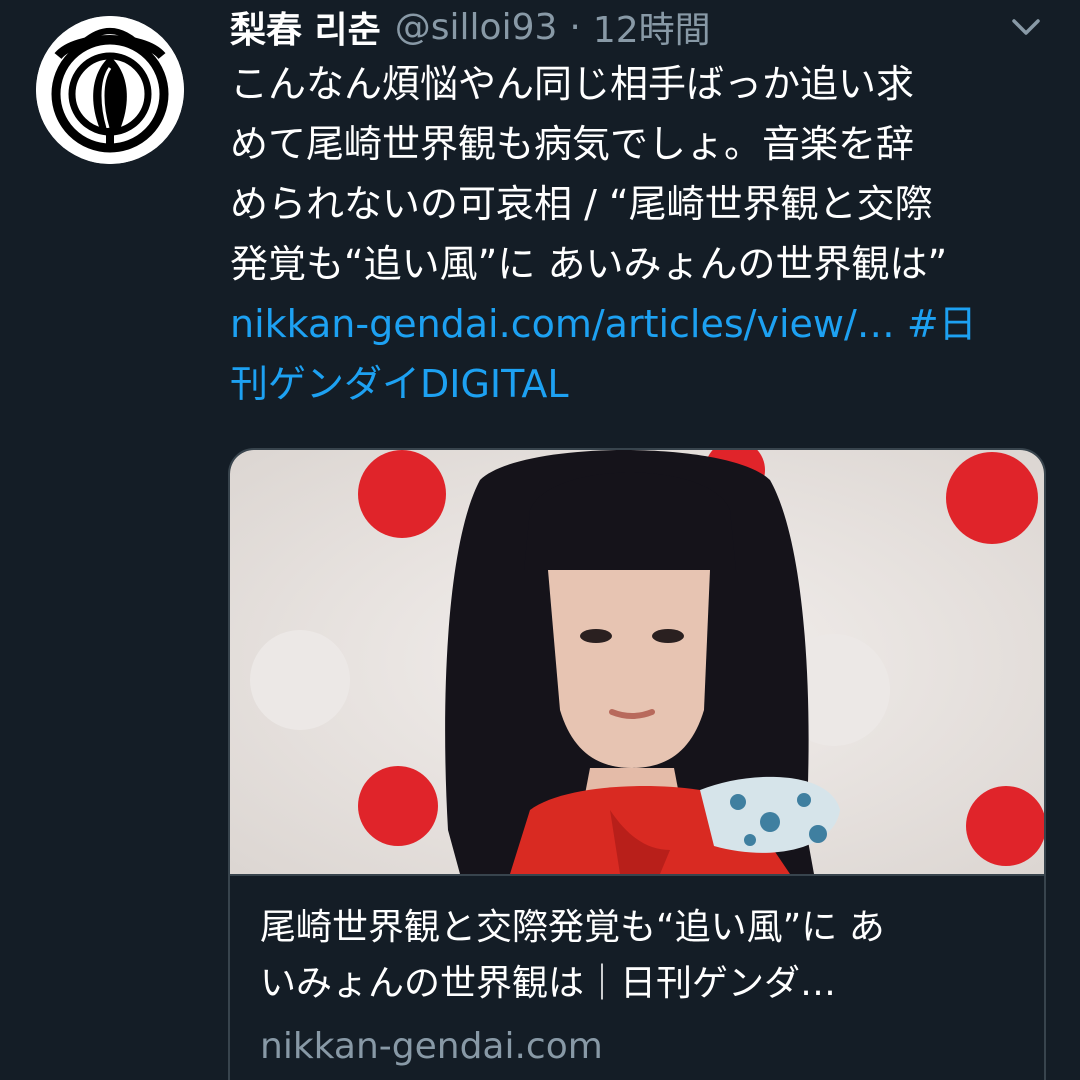 The height and width of the screenshot is (1080, 1080). I want to click on crest-logo-icon, so click(110, 90).